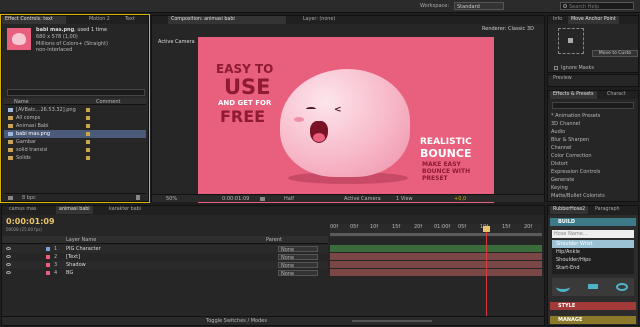  I want to click on tab-composition: Composition: animasi babi, so click(227, 20).